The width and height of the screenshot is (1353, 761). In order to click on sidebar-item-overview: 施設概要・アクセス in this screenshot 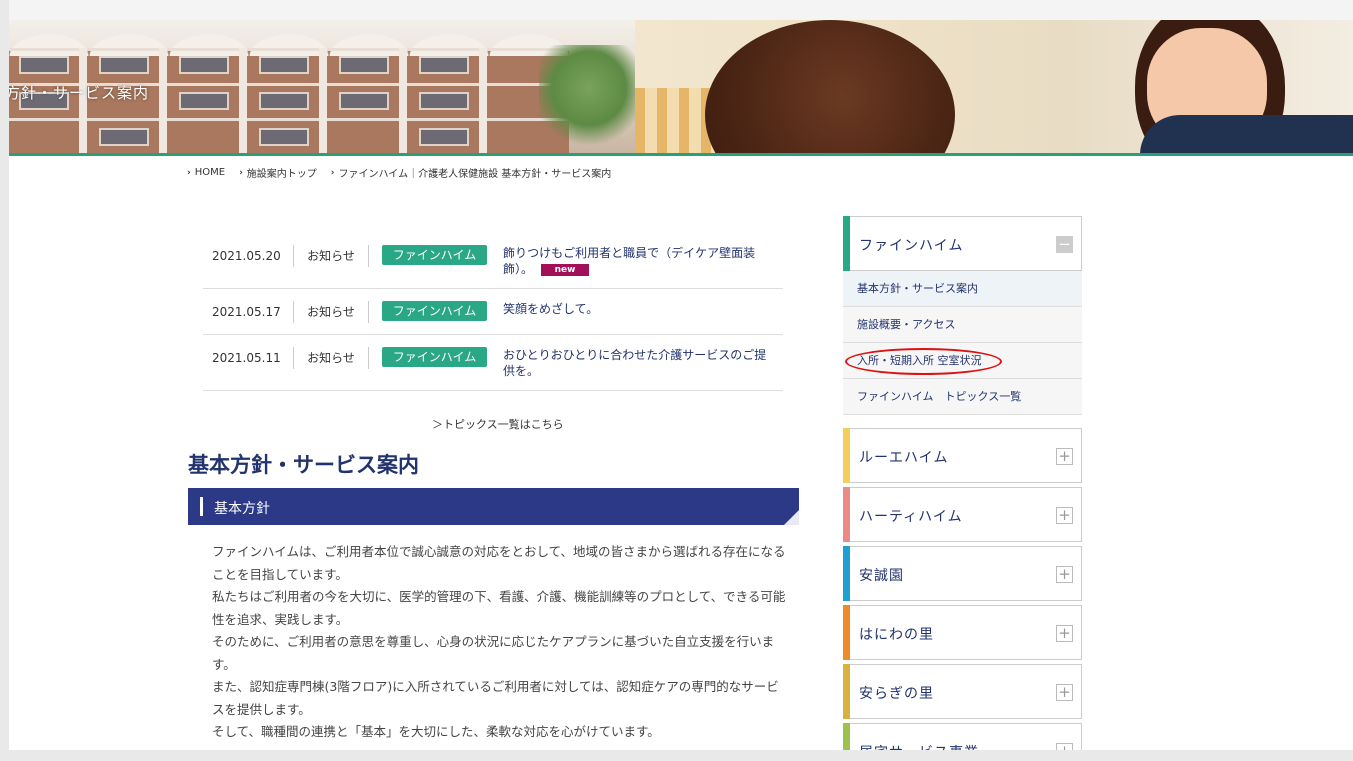, I will do `click(962, 325)`.